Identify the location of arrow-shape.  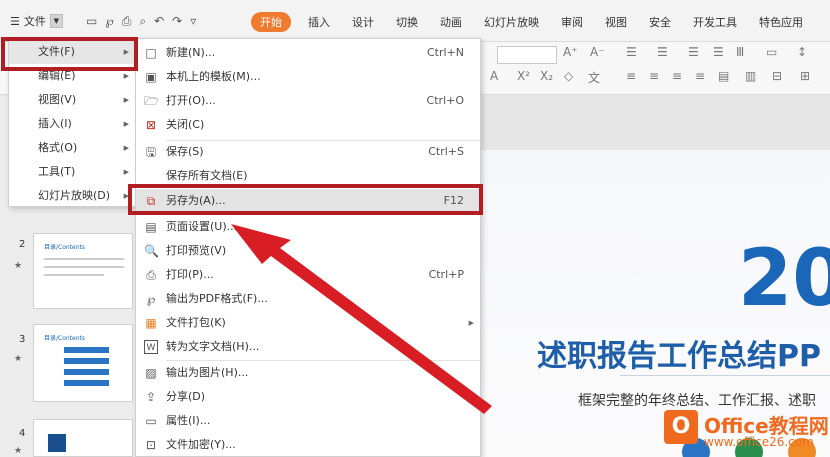
(361, 319).